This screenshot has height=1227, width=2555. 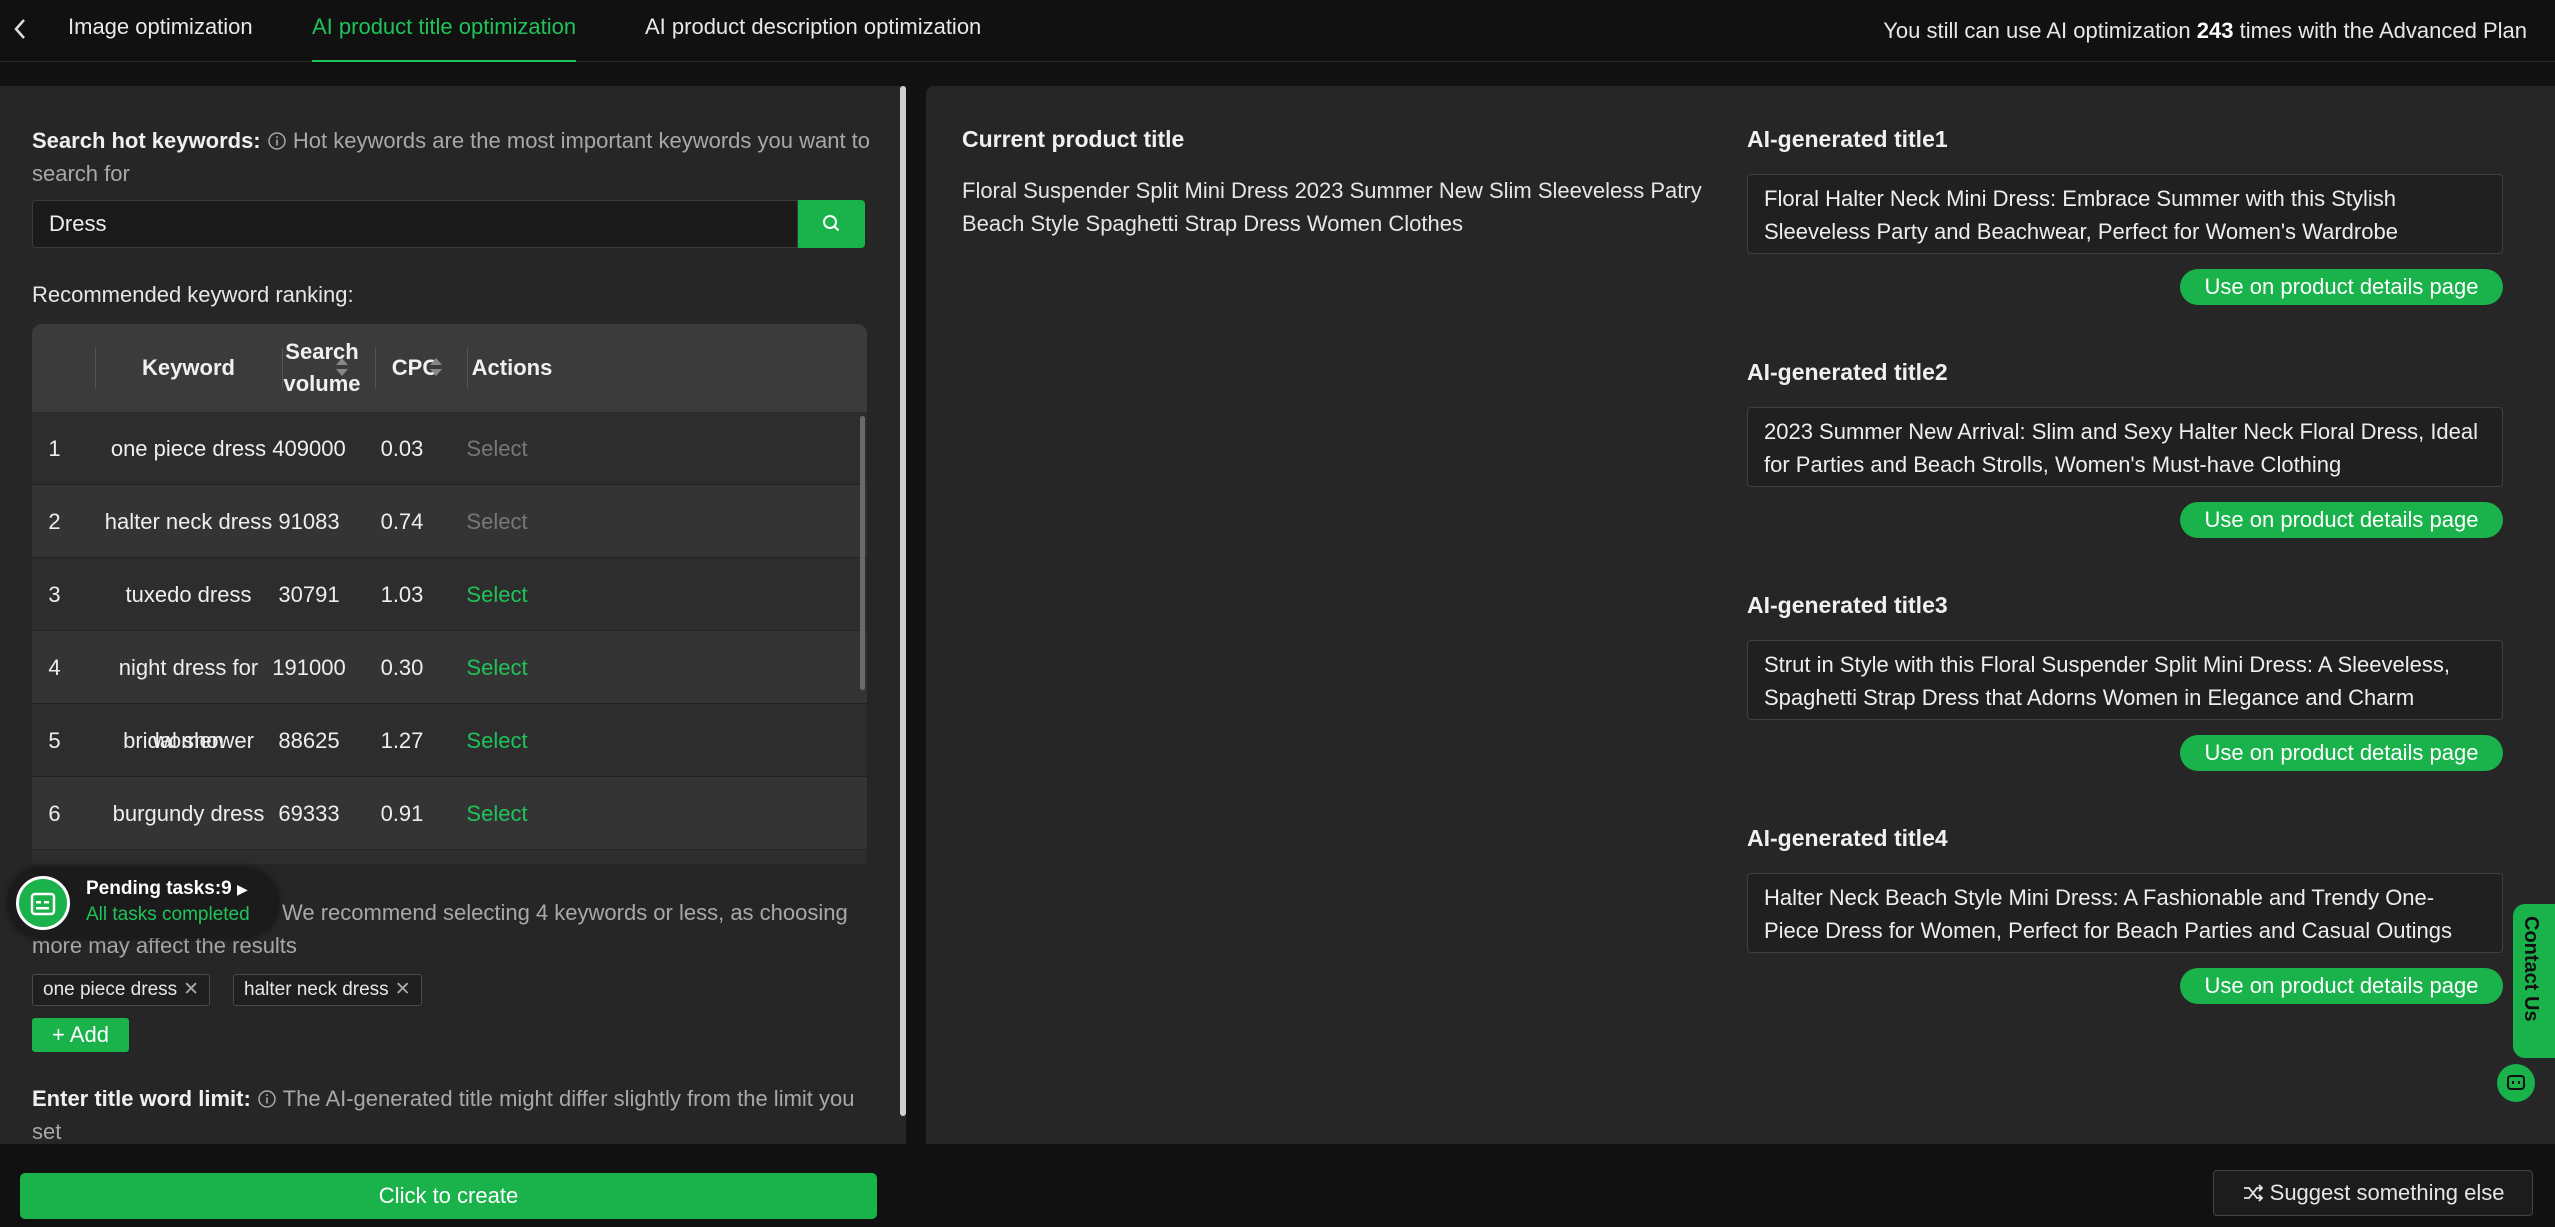 I want to click on table-scrollbar, so click(x=862, y=553).